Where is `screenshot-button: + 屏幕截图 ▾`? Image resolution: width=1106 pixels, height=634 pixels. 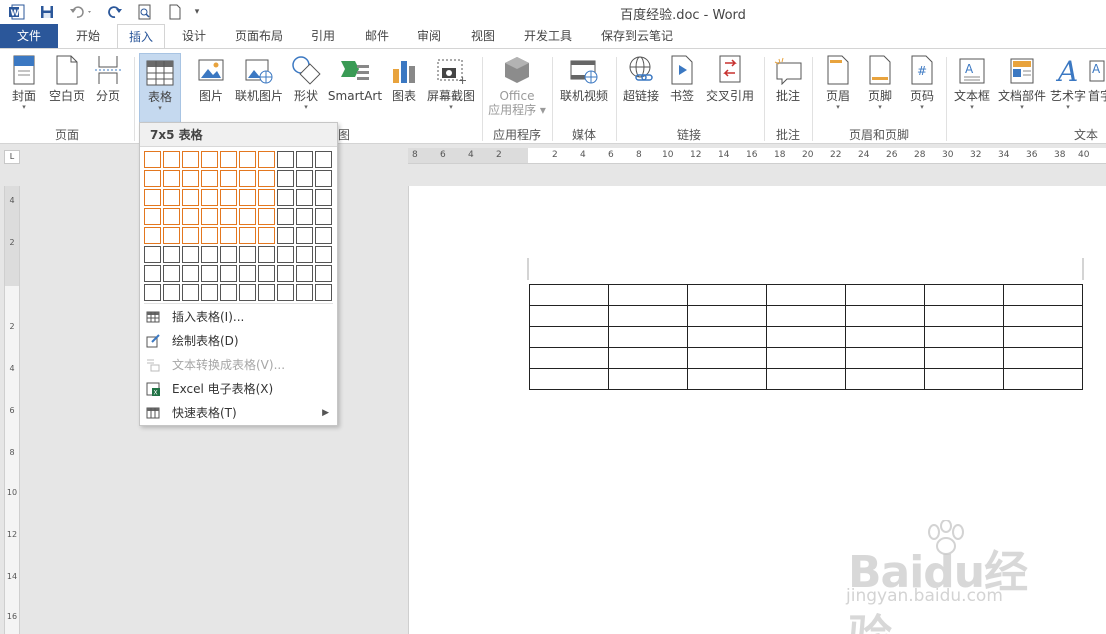
screenshot-button: + 屏幕截图 ▾ is located at coordinates (451, 86).